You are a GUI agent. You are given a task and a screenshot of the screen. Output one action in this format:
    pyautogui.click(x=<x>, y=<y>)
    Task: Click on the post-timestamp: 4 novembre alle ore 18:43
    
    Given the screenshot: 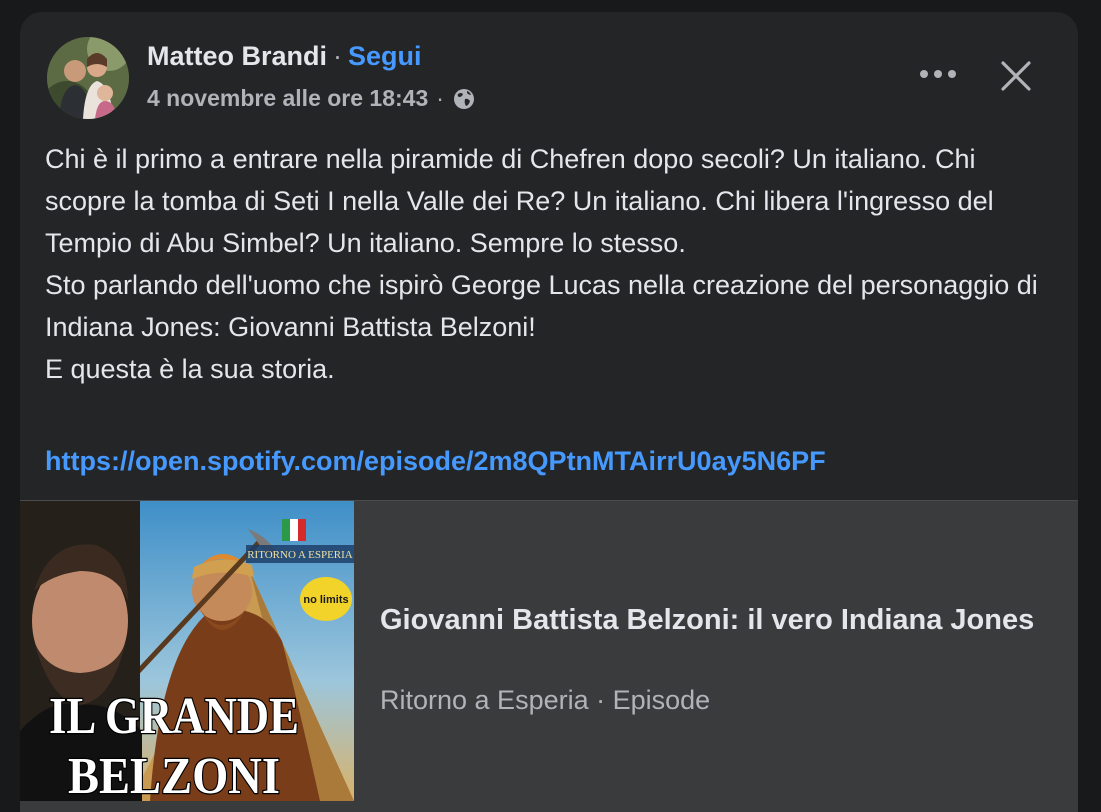 What is the action you would take?
    pyautogui.click(x=287, y=98)
    